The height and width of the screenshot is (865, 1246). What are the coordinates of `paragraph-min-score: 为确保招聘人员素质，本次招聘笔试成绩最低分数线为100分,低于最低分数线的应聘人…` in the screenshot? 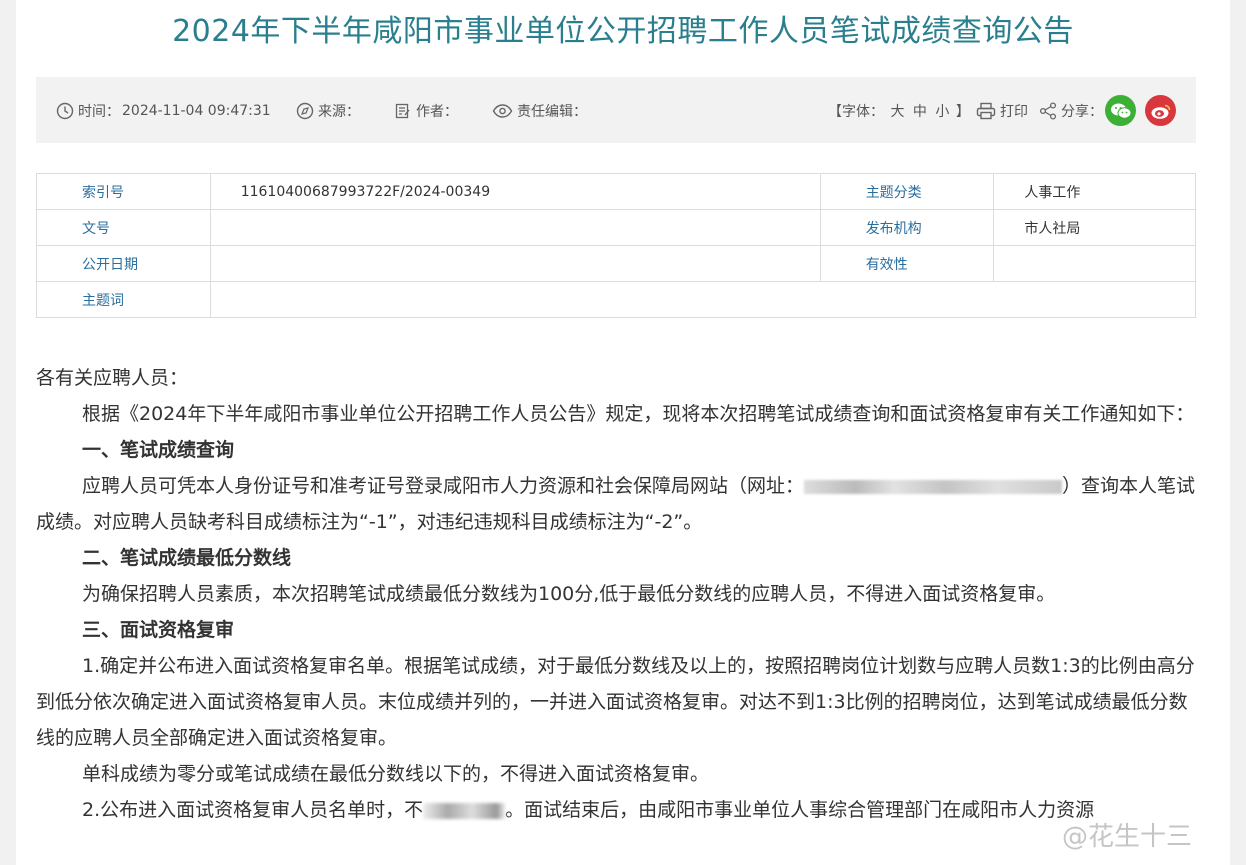 It's located at (569, 594).